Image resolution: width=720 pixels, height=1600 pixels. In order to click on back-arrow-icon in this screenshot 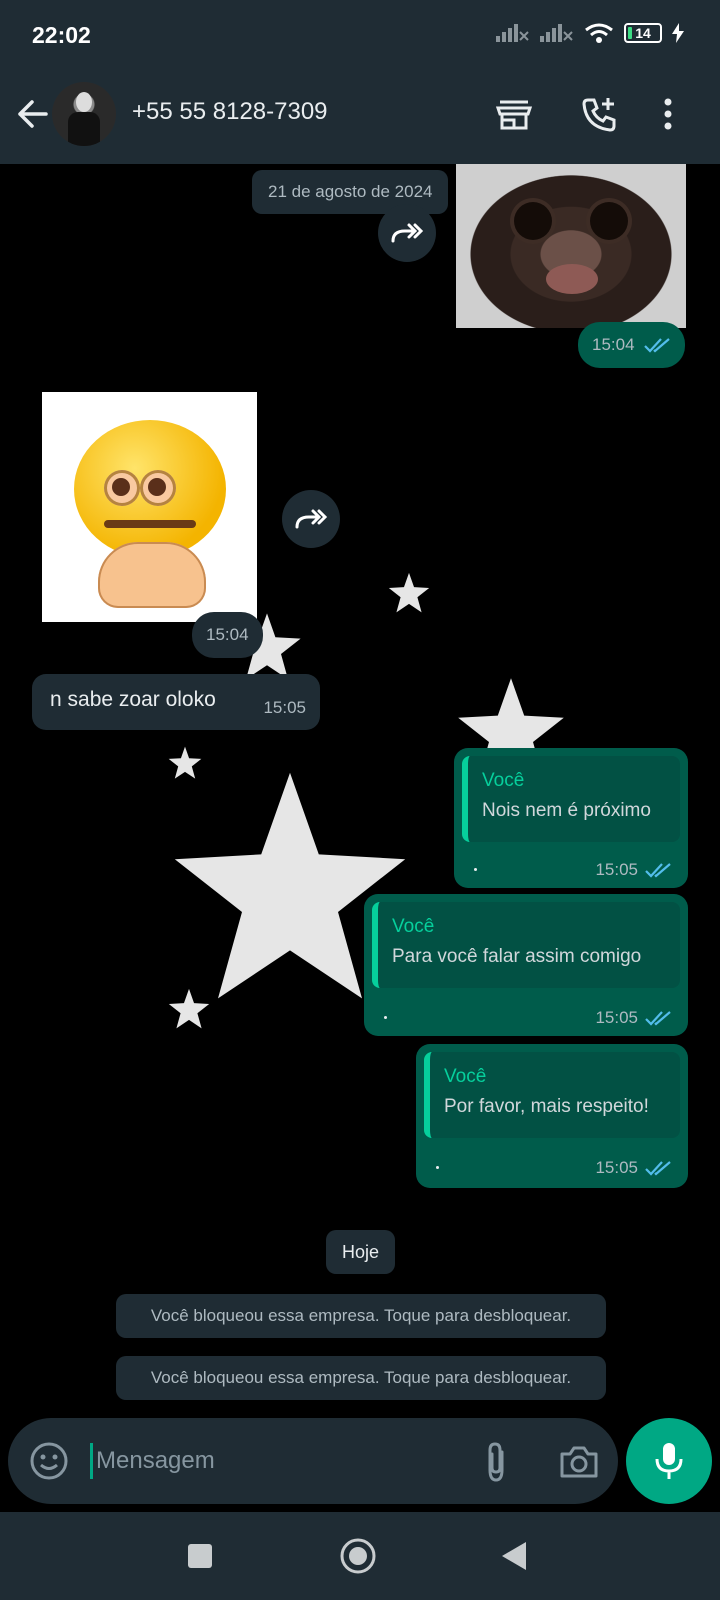, I will do `click(32, 114)`.